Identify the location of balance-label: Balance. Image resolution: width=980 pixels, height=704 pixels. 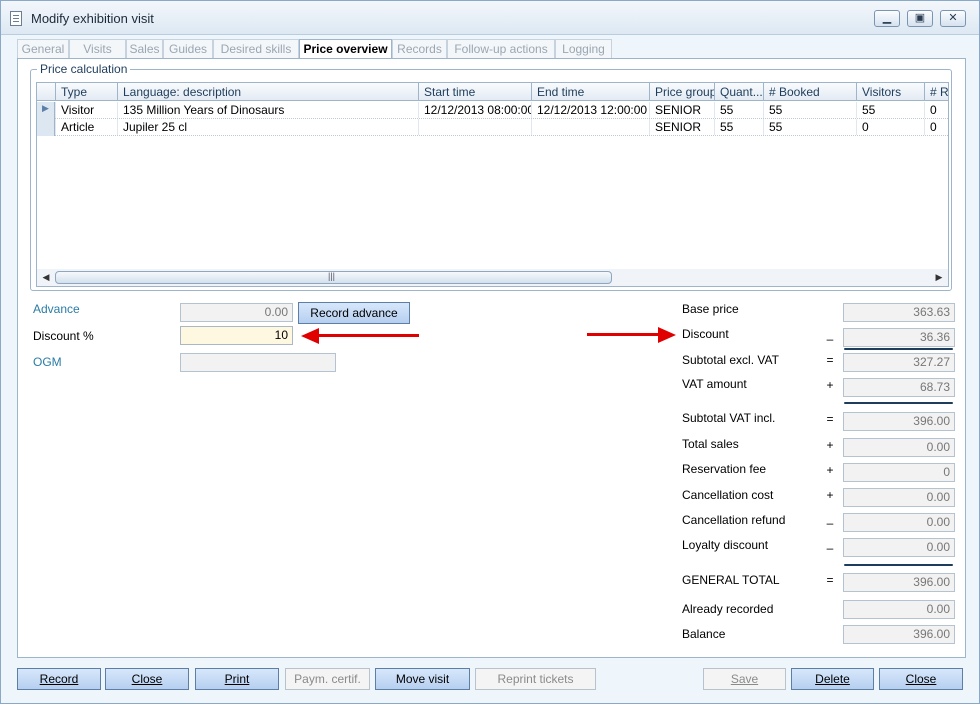
(704, 634).